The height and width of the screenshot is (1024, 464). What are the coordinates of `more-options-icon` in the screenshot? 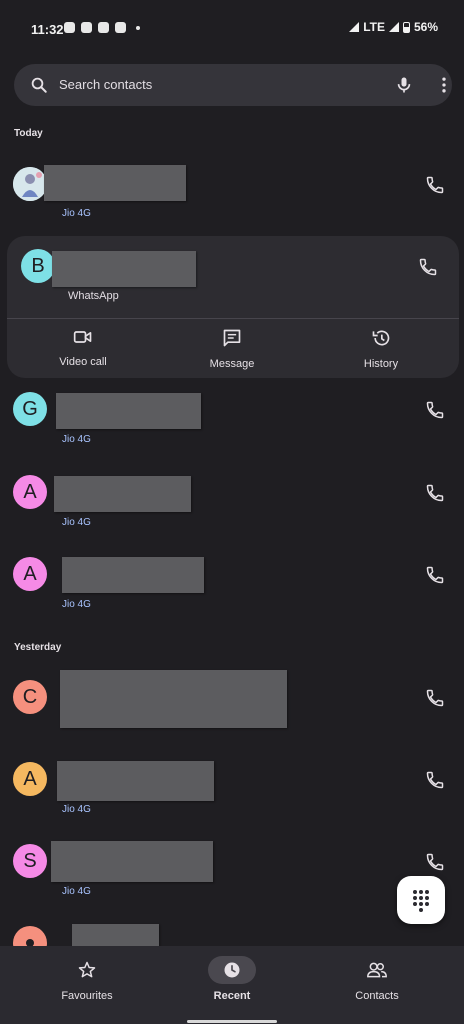 It's located at (444, 85).